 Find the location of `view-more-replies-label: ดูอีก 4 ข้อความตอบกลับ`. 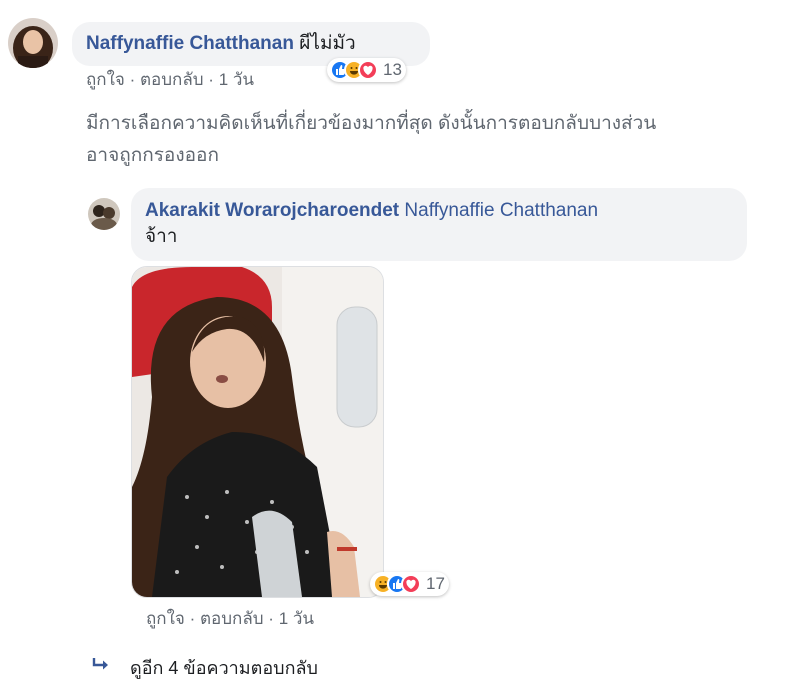

view-more-replies-label: ดูอีก 4 ข้อความตอบกลับ is located at coordinates (224, 668).